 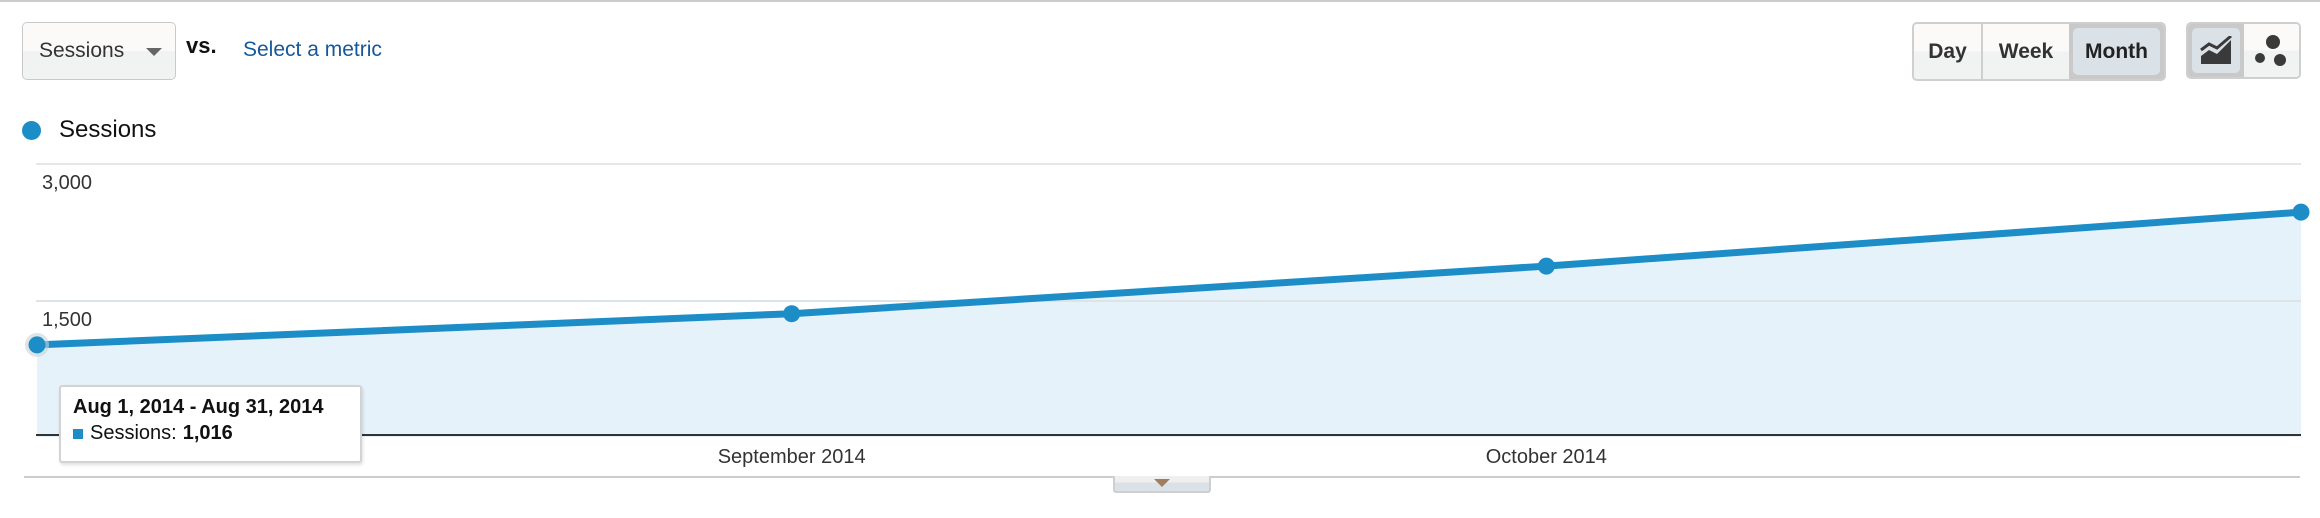 I want to click on caret-down-icon, so click(x=1162, y=483).